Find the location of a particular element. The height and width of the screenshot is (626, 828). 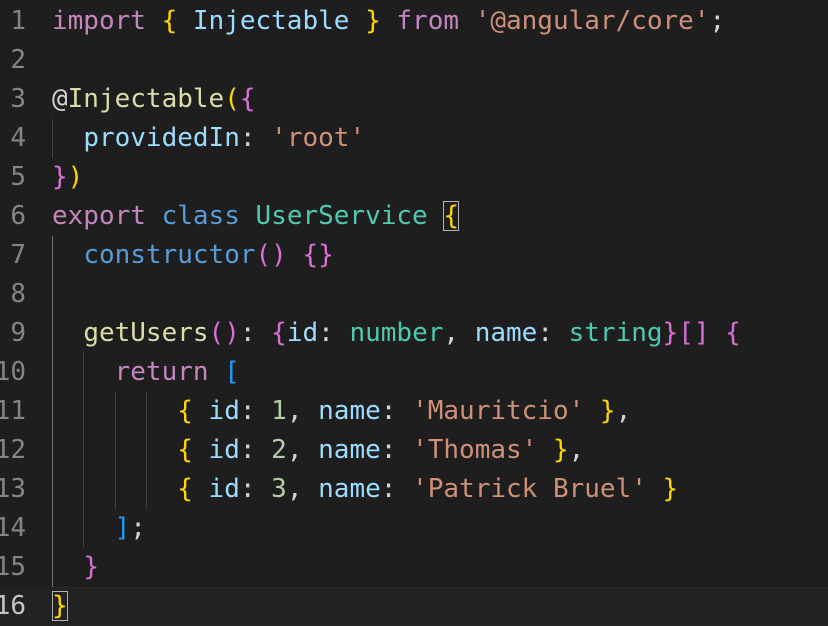

code-line: 12 { id: 2, name: 'Thomas' }, is located at coordinates (414, 450).